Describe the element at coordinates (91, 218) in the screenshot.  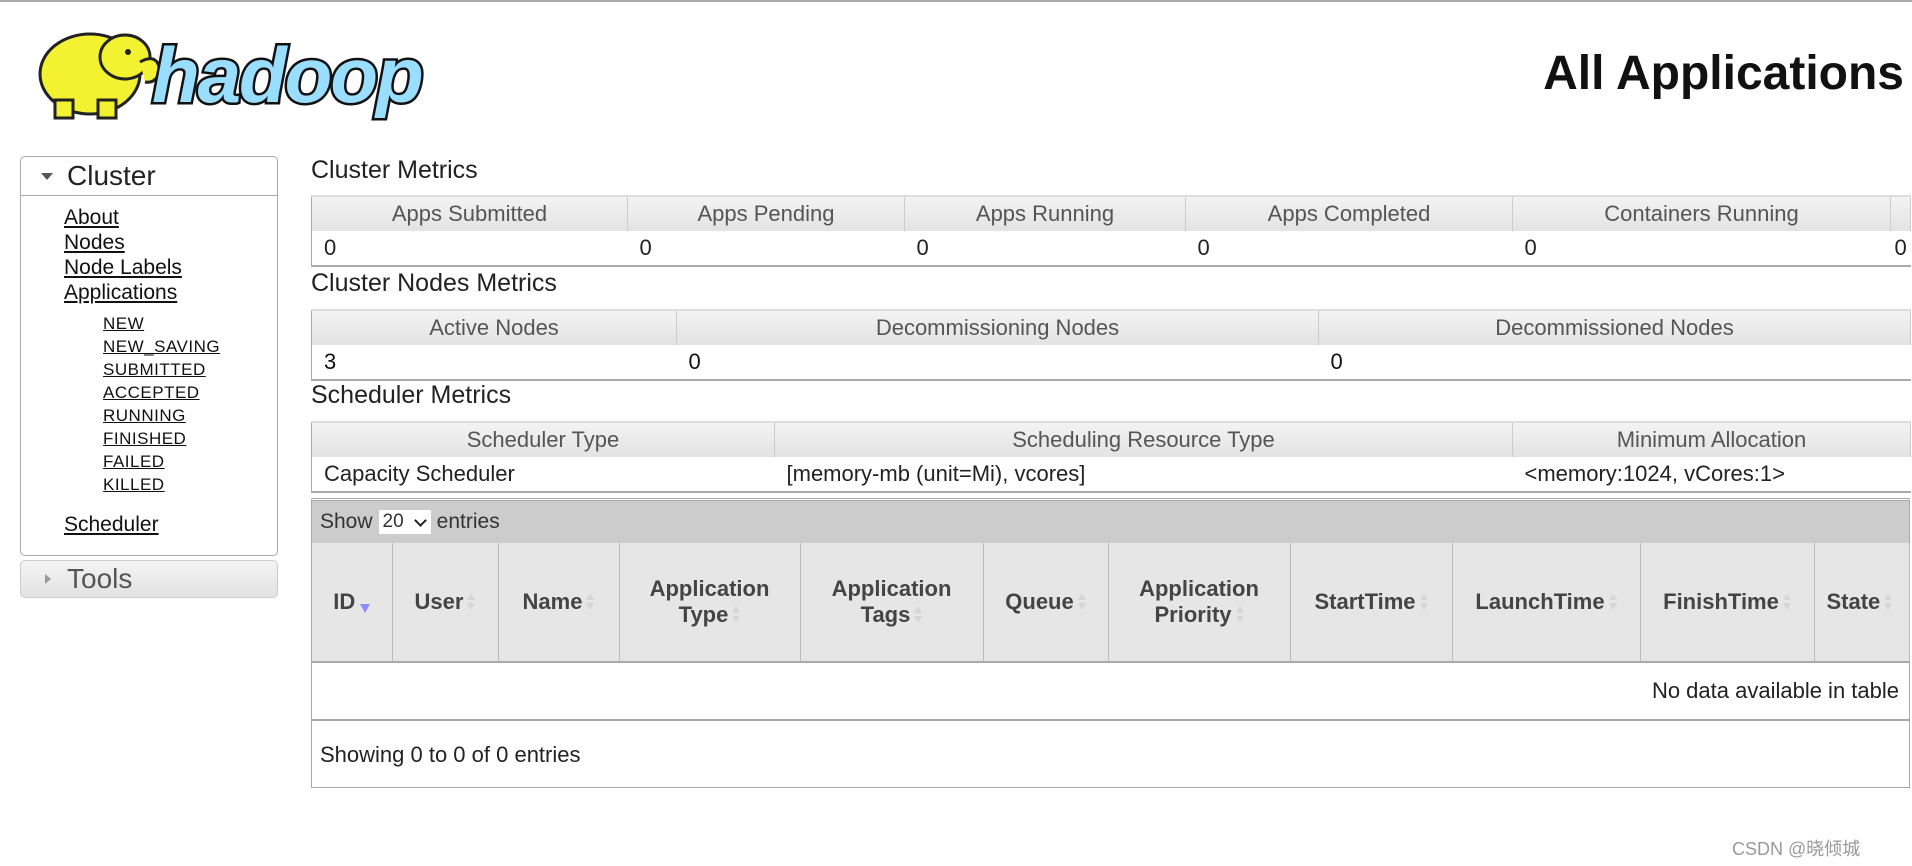
I see `sidebar-link-about: About` at that location.